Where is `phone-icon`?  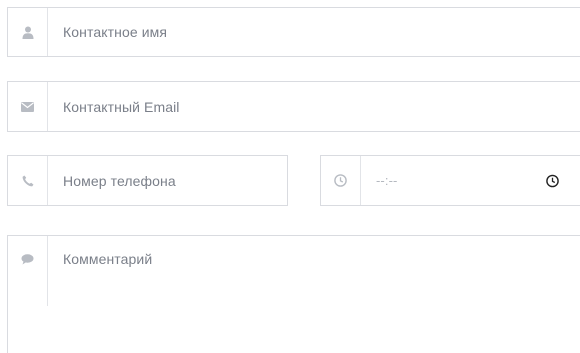
phone-icon is located at coordinates (28, 180).